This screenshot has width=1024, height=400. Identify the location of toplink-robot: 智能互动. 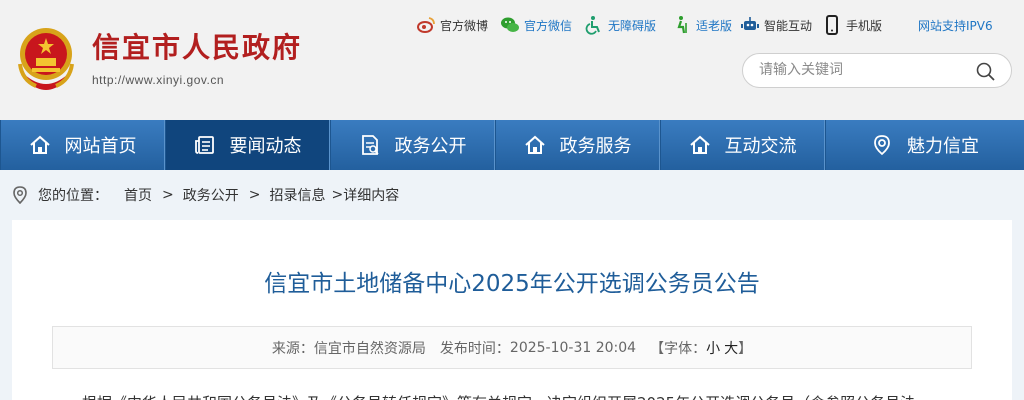
(776, 25).